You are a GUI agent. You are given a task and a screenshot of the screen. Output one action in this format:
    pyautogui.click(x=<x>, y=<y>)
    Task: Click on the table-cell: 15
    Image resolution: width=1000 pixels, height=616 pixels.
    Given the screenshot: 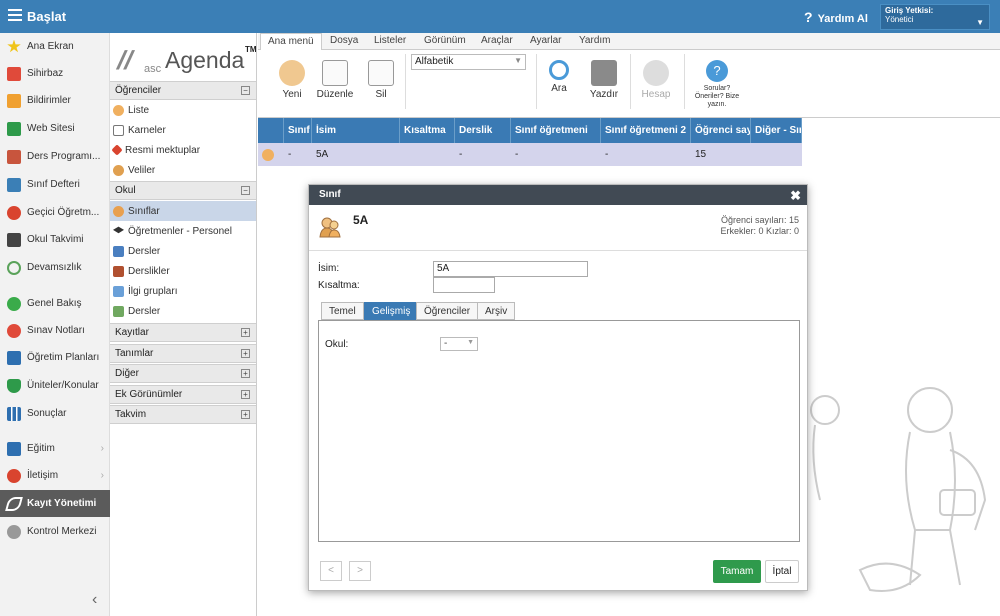 What is the action you would take?
    pyautogui.click(x=721, y=154)
    